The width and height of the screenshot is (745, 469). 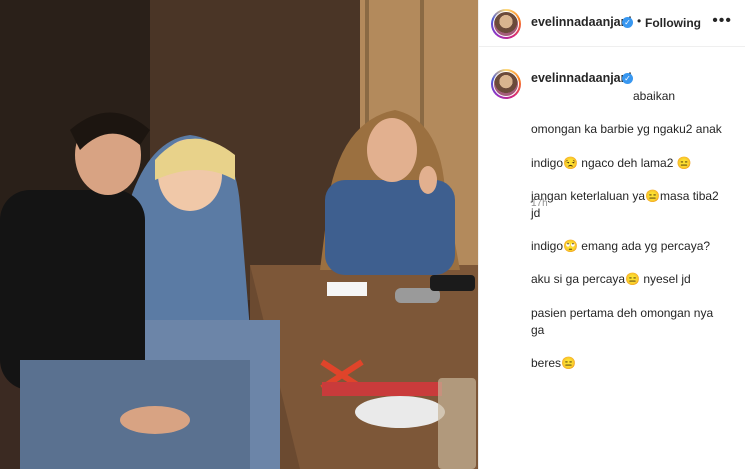 What do you see at coordinates (553, 362) in the screenshot?
I see `caption-line: beres😑` at bounding box center [553, 362].